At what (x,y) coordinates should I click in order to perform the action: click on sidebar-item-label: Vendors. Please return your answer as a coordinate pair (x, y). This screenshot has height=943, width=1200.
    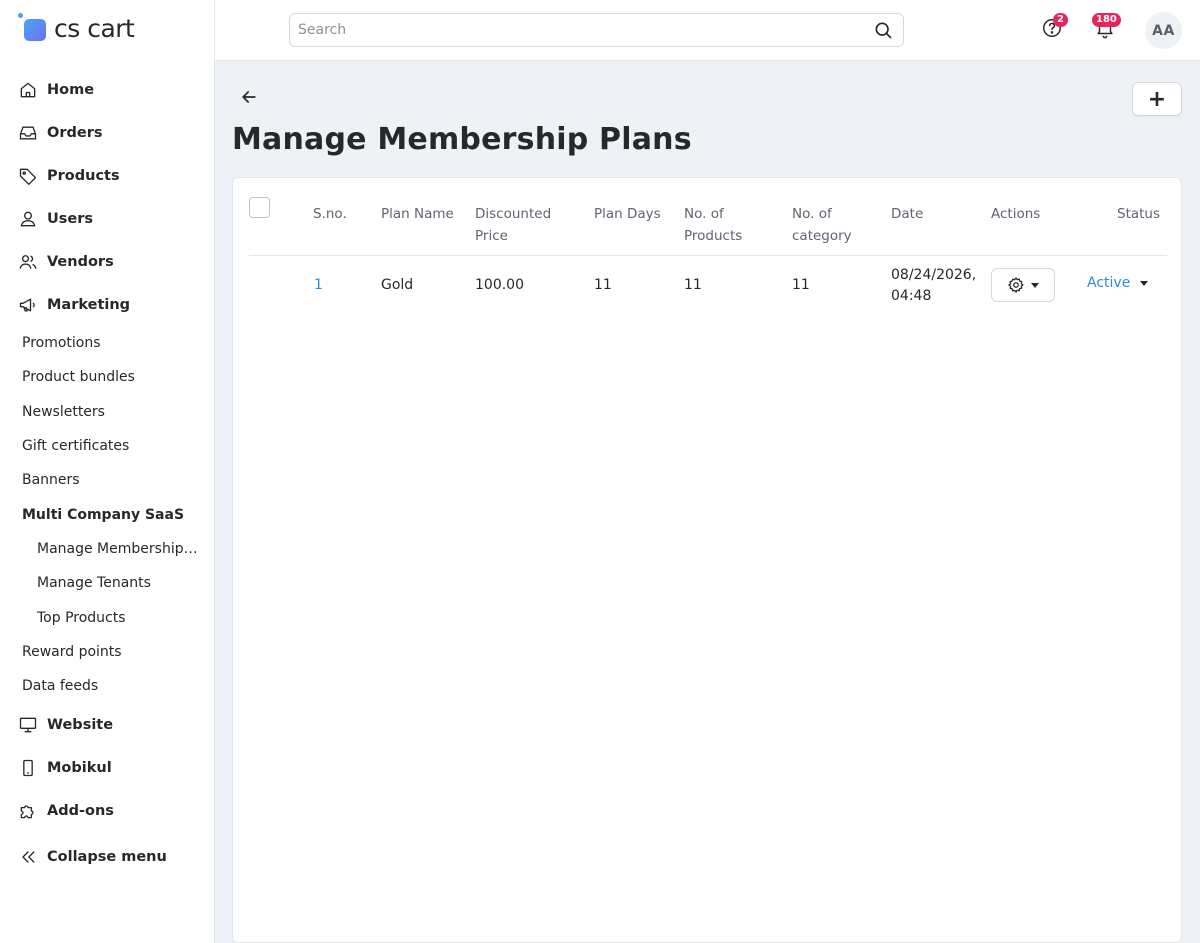
    Looking at the image, I should click on (80, 261).